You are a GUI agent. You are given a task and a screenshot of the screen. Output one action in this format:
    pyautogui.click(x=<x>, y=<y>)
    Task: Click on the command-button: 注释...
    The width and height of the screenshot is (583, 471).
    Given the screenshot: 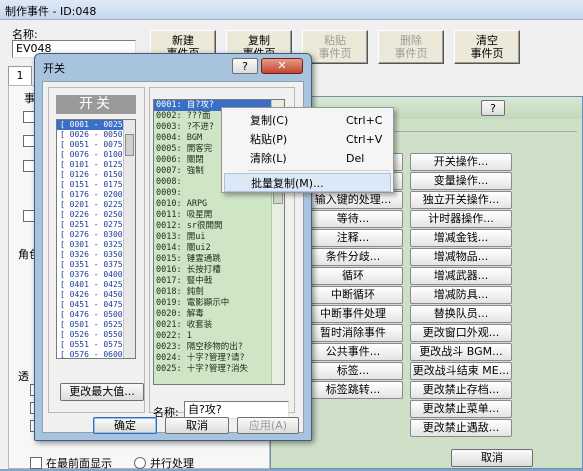 What is the action you would take?
    pyautogui.click(x=353, y=238)
    